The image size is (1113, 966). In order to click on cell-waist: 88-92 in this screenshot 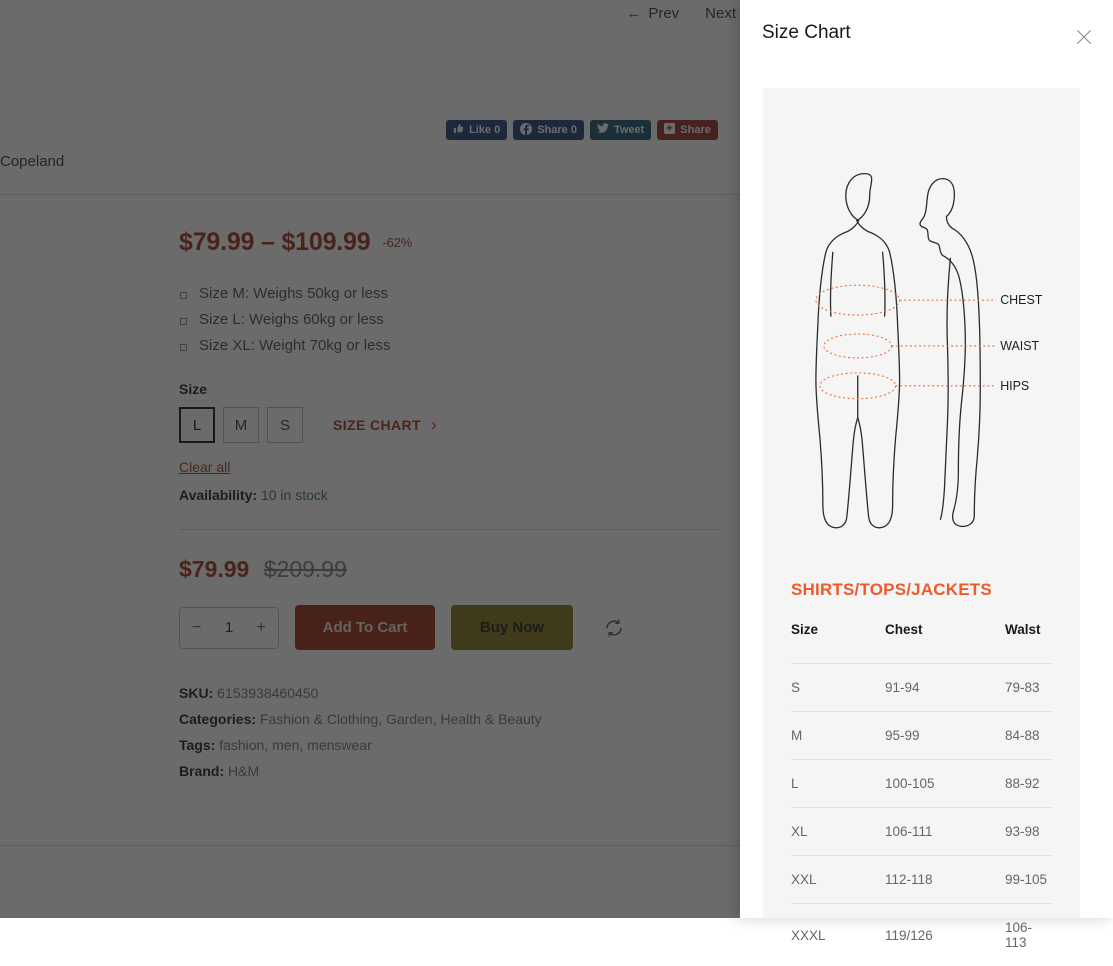, I will do `click(1028, 784)`.